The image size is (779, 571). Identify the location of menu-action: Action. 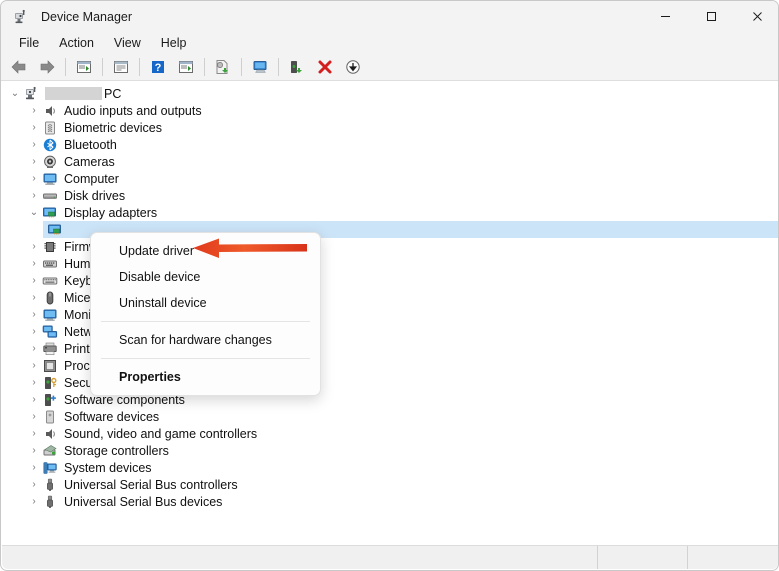
(76, 43).